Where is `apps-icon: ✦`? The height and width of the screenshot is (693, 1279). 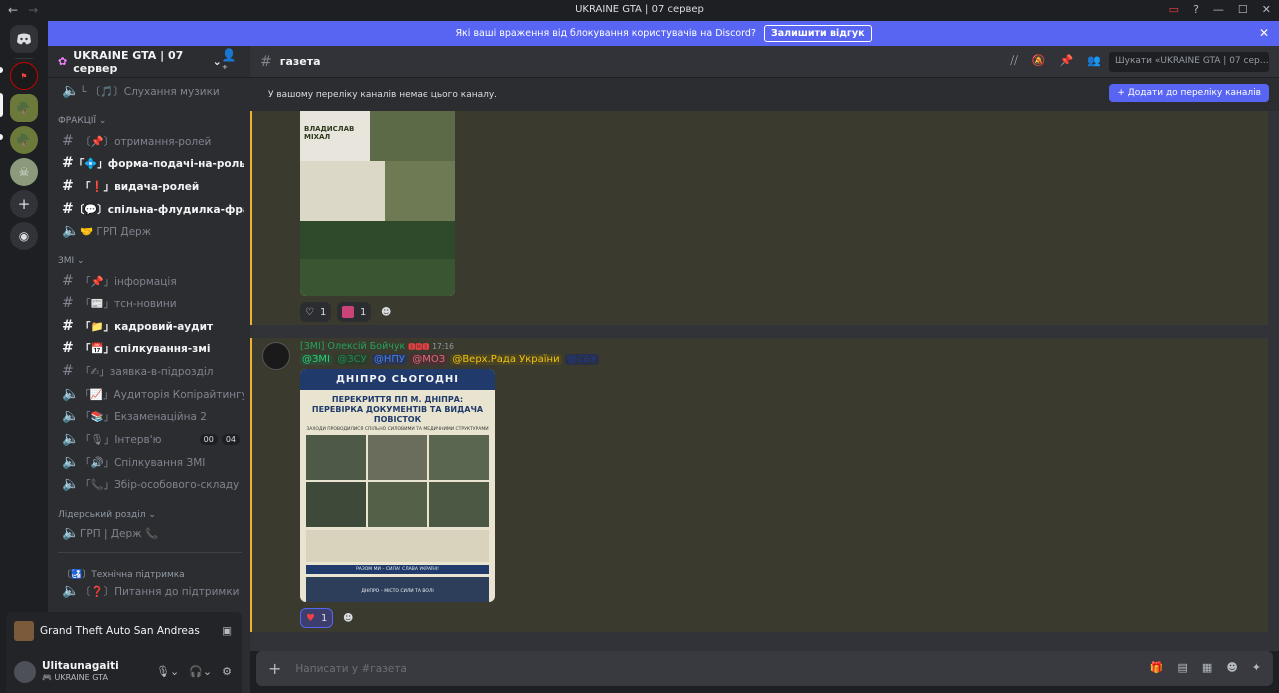 apps-icon: ✦ is located at coordinates (1256, 667).